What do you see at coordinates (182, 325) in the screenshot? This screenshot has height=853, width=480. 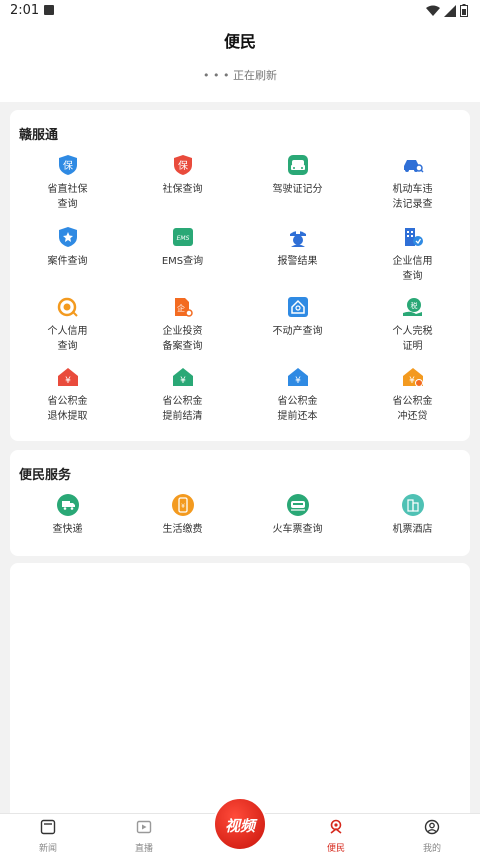 I see `service-qiye-touzi: 企 企业投资 备案查询` at bounding box center [182, 325].